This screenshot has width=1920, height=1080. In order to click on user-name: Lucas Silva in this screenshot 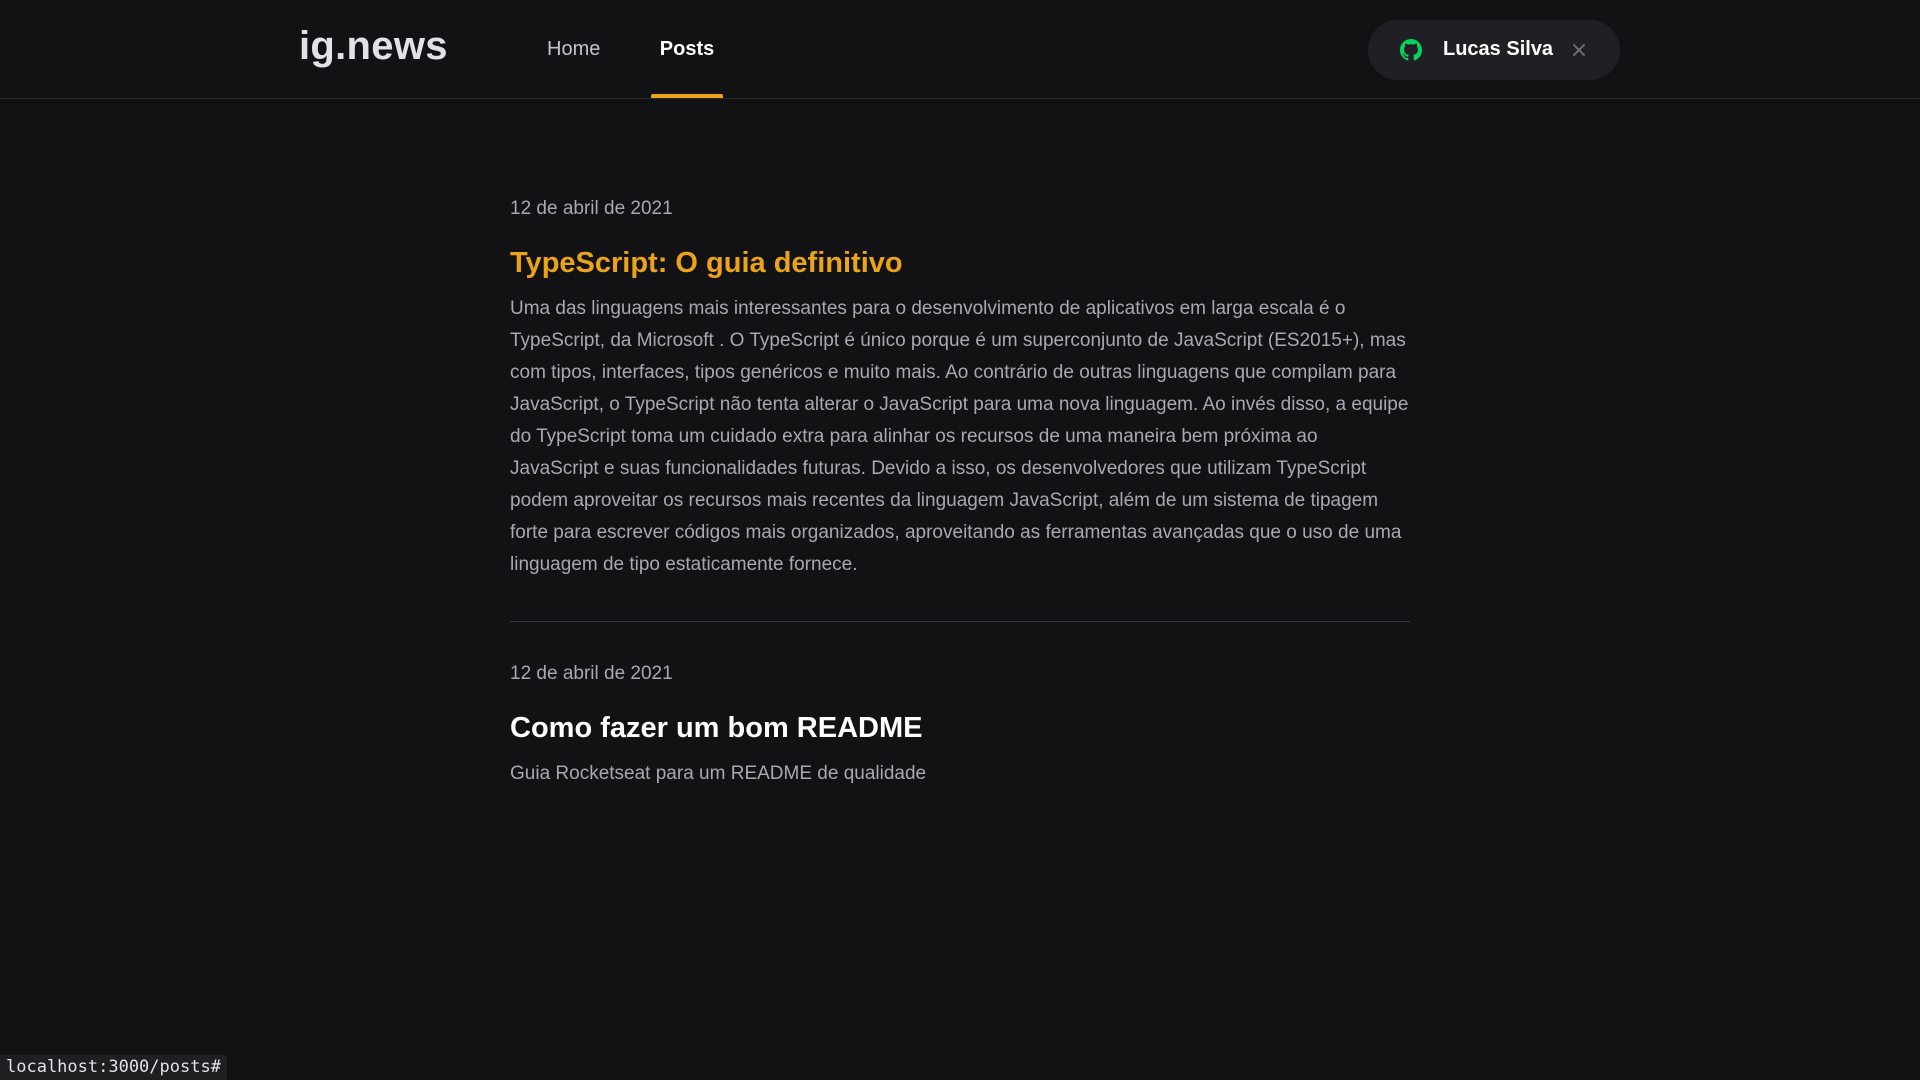, I will do `click(1498, 49)`.